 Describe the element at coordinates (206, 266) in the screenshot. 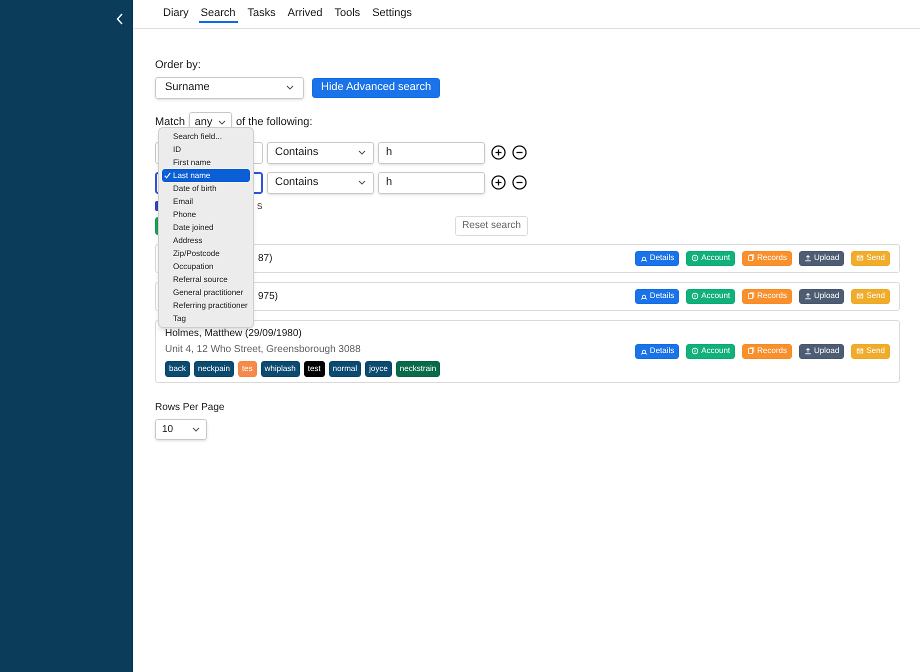

I see `menu-item: Occupation` at that location.